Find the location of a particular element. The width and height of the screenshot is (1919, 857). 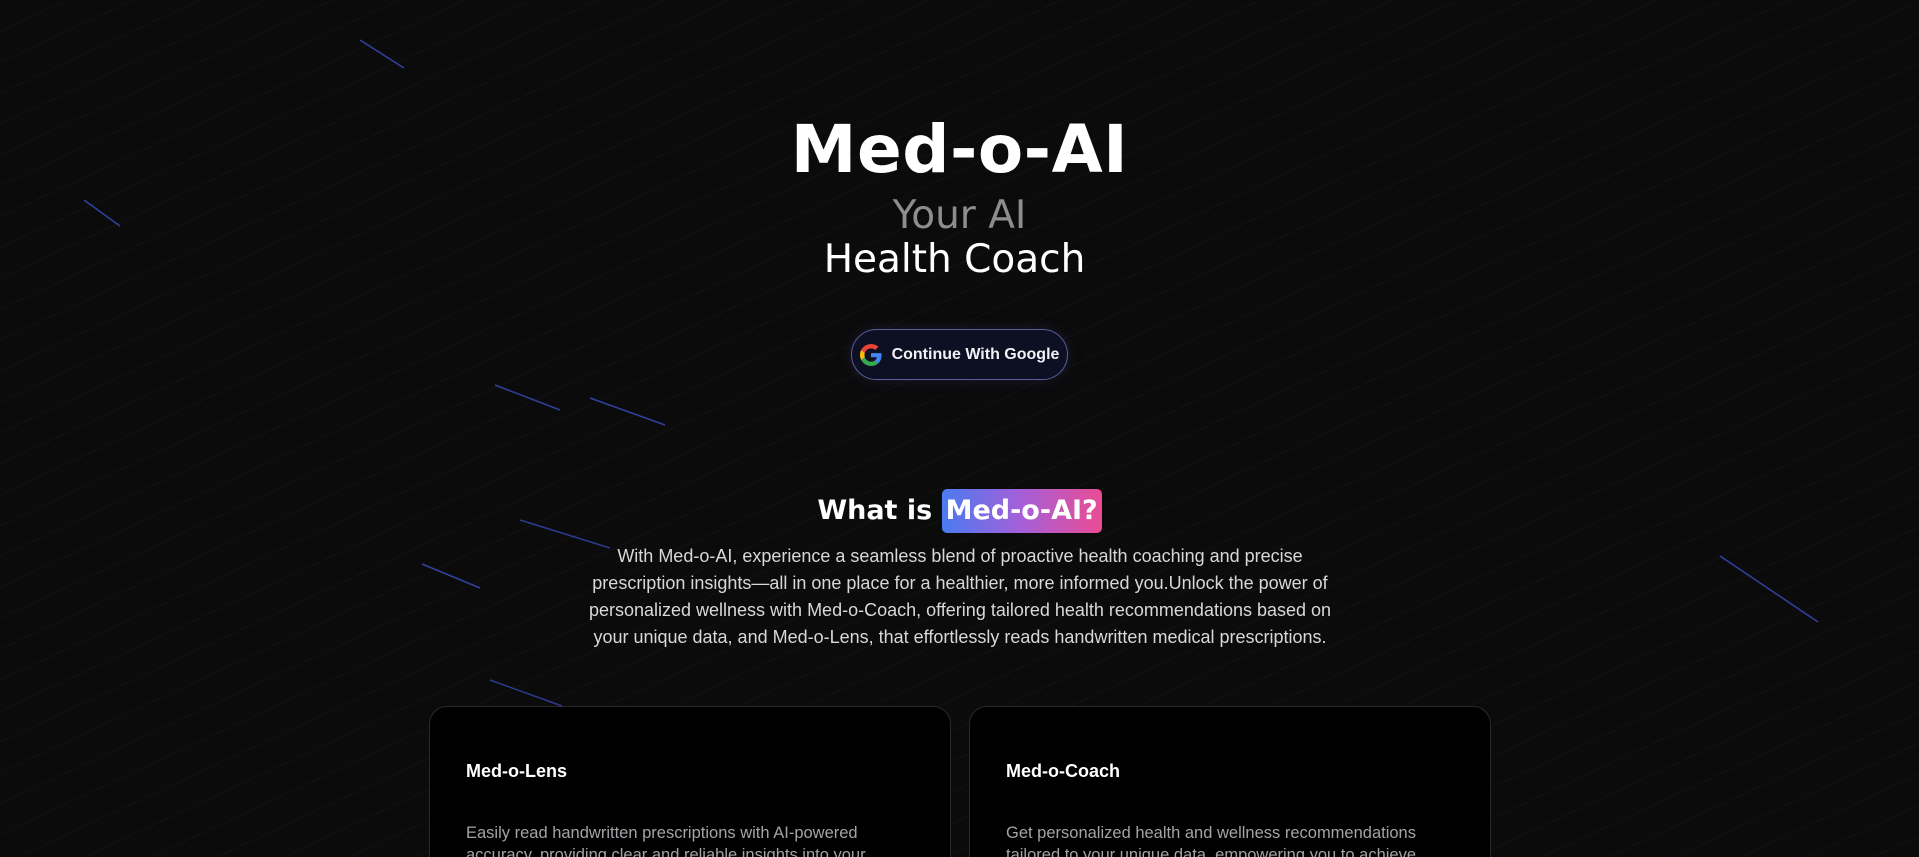

about-heading: What is Med-o-AI? is located at coordinates (959, 511).